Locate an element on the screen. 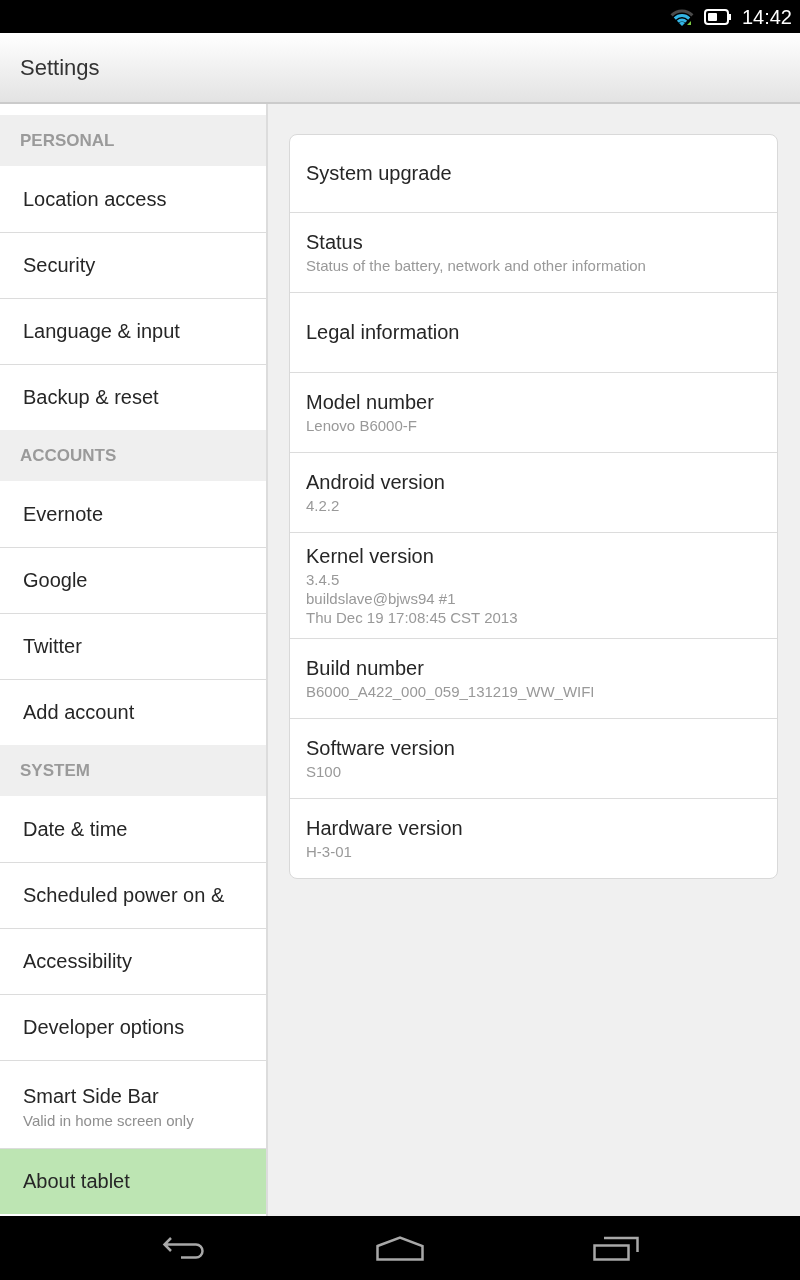  section-header: ACCOUNTS is located at coordinates (133, 455).